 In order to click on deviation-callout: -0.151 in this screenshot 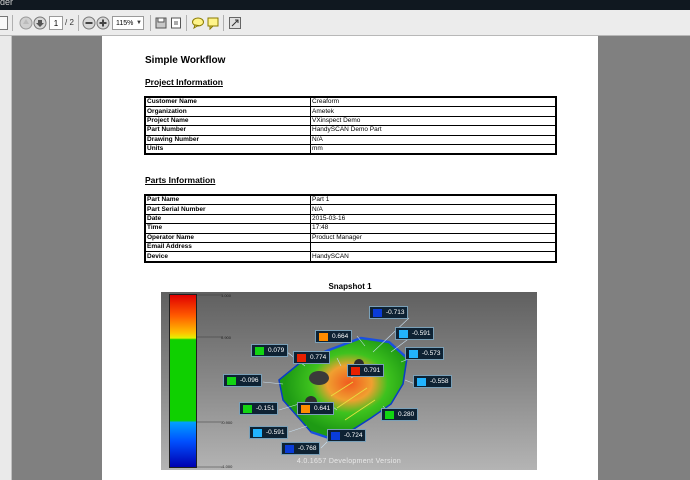, I will do `click(259, 408)`.